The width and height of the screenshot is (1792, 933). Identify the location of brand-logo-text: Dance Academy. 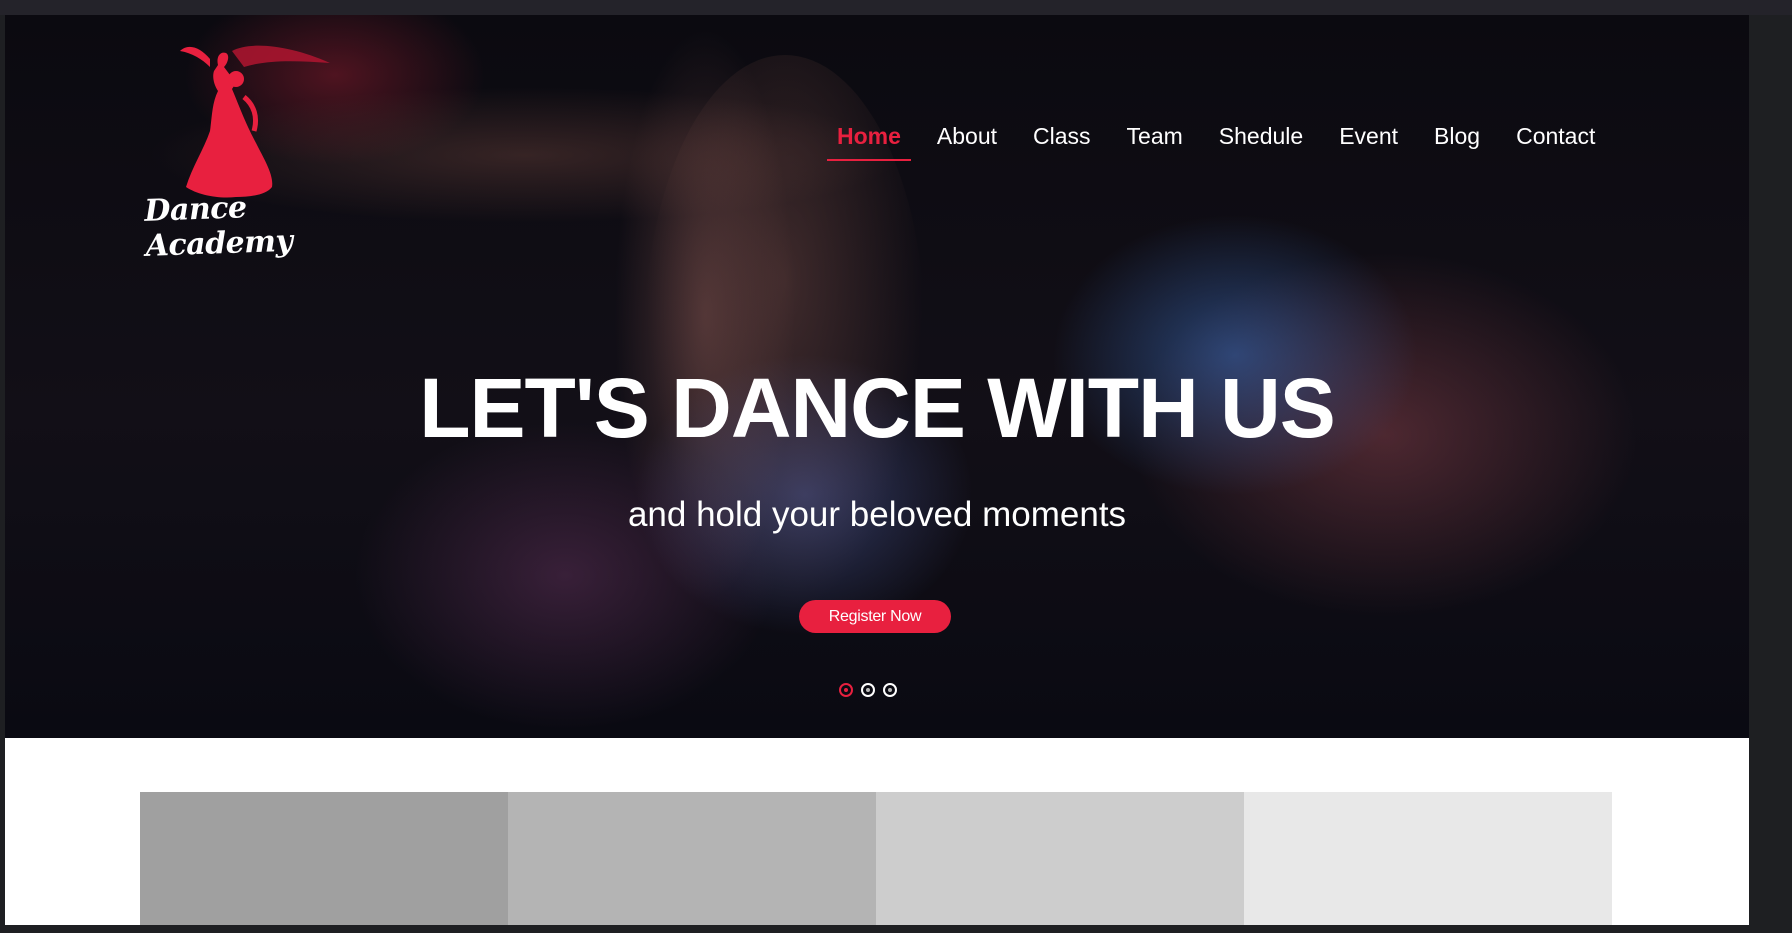
(255, 225).